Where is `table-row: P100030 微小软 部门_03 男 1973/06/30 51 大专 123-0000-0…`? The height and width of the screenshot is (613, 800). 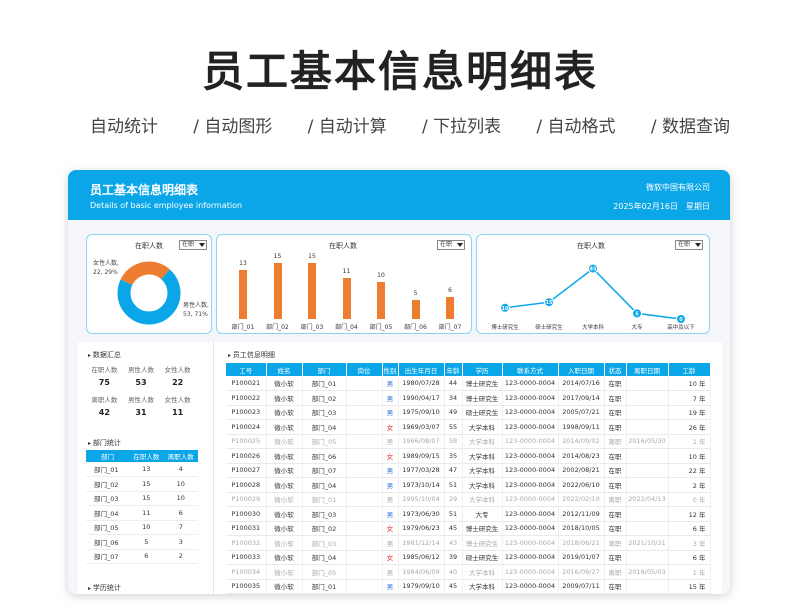 table-row: P100030 微小软 部门_03 男 1973/06/30 51 大专 123-0000-0… is located at coordinates (468, 514).